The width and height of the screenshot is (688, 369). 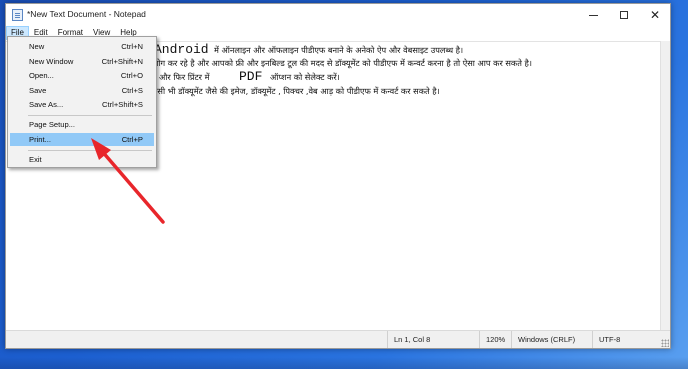 I want to click on close-icon: ✕, so click(x=655, y=15).